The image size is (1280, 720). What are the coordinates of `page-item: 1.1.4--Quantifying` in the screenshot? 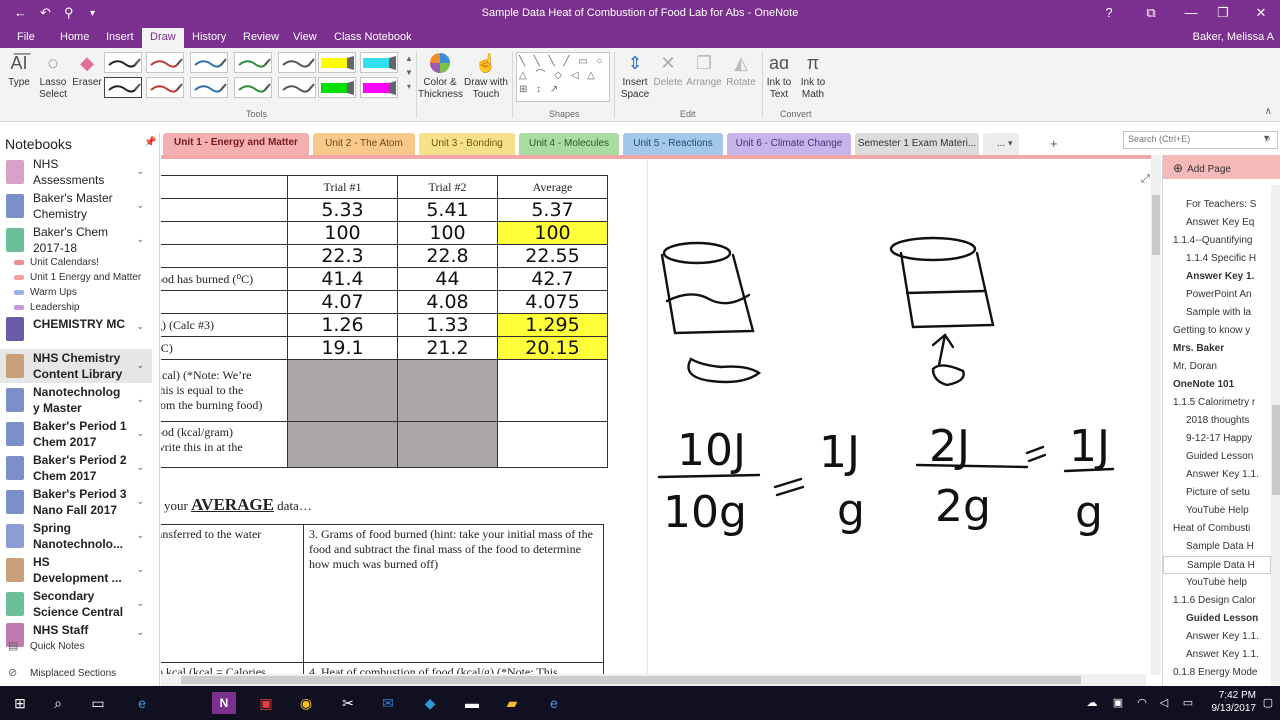 It's located at (1217, 241).